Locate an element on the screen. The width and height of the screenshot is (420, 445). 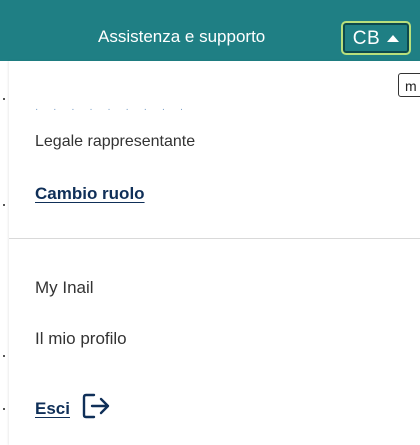
support-link: Assistenza e supporto is located at coordinates (181, 36).